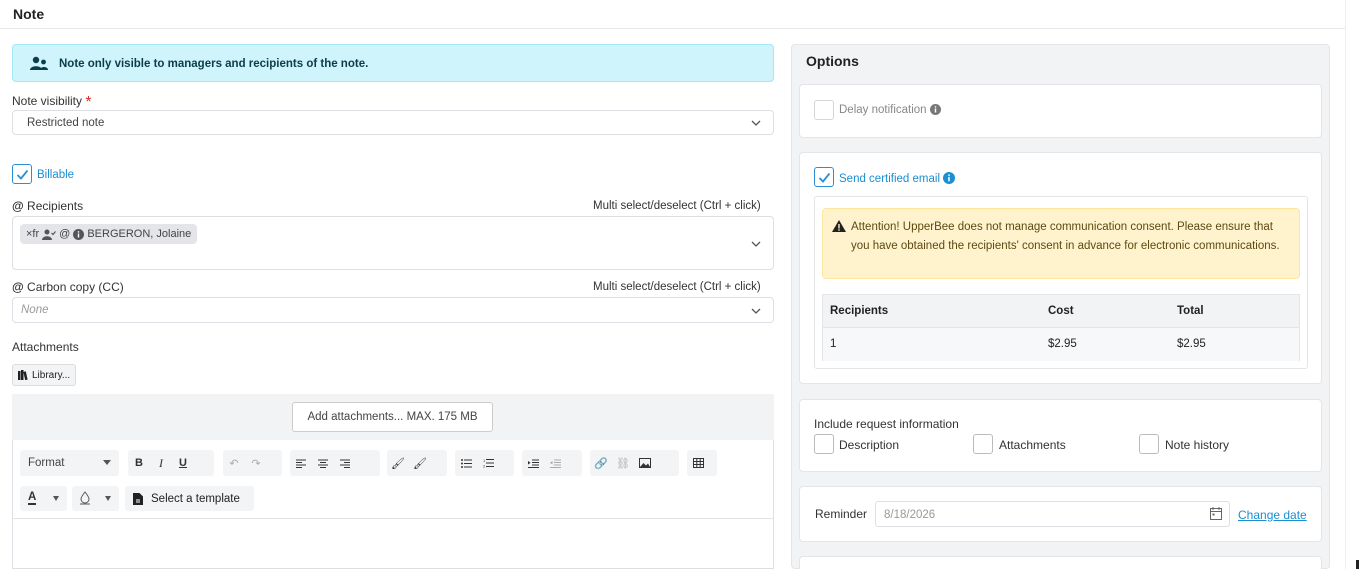 The image size is (1363, 569). What do you see at coordinates (1197, 445) in the screenshot?
I see `note-history-label: Note history` at bounding box center [1197, 445].